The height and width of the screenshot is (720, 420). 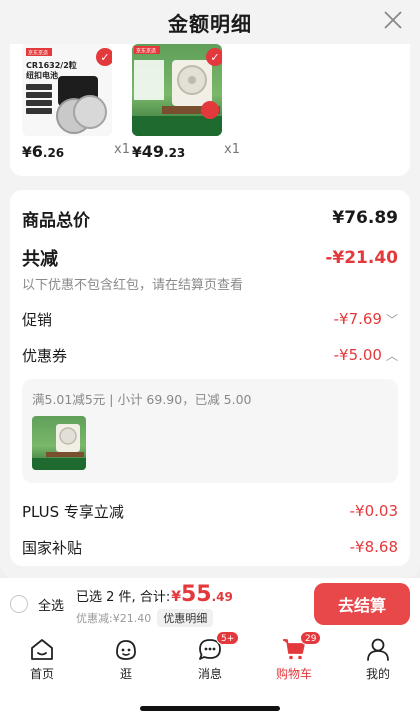 What do you see at coordinates (126, 650) in the screenshot?
I see `face-icon` at bounding box center [126, 650].